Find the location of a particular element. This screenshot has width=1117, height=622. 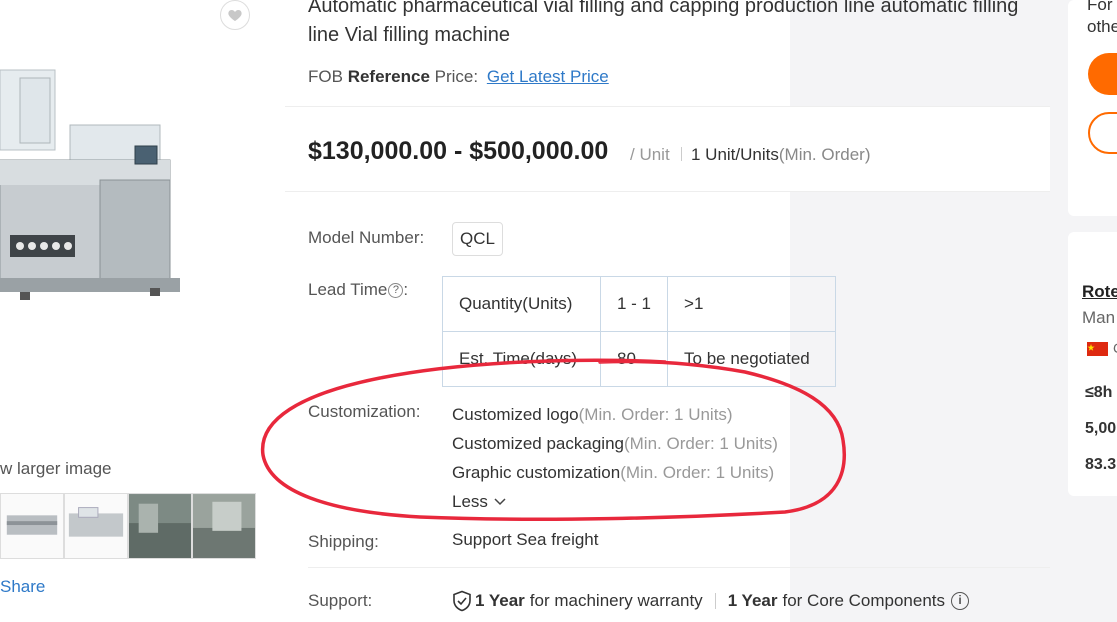

supplier-country: C is located at coordinates (1115, 348).